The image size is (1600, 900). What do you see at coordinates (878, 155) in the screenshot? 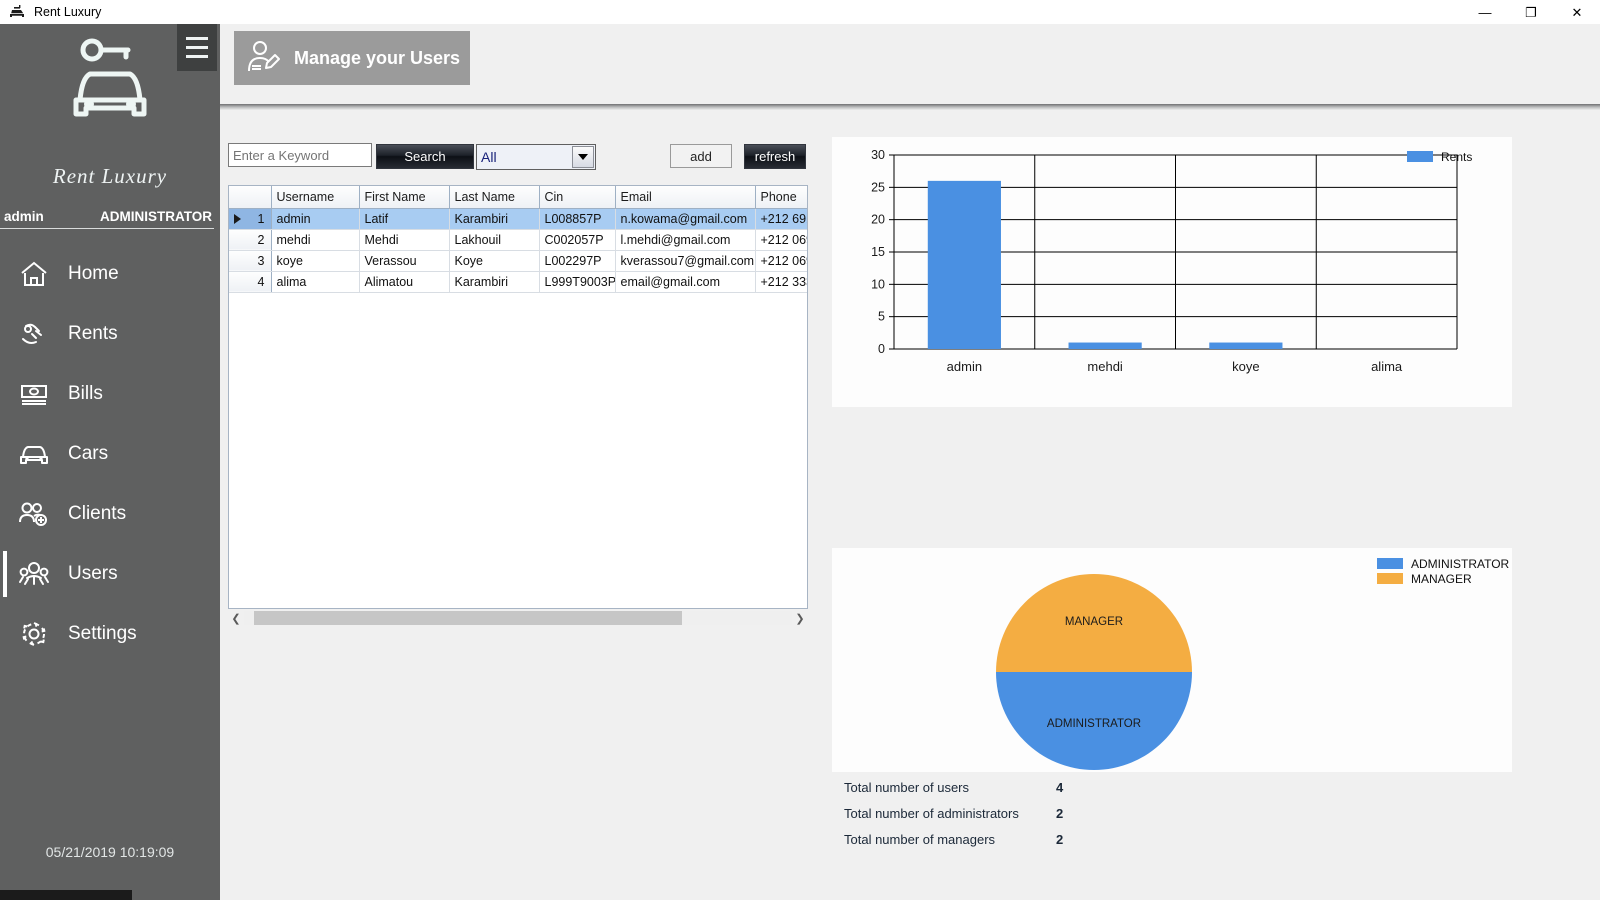
I see `svg-text: 30` at bounding box center [878, 155].